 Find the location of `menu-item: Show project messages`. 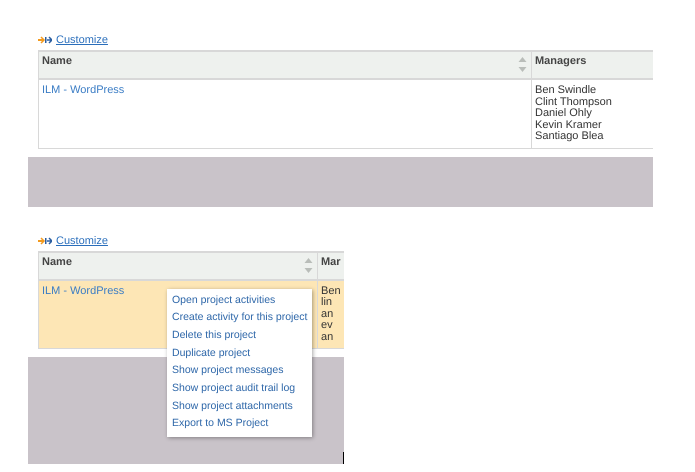

menu-item: Show project messages is located at coordinates (239, 371).